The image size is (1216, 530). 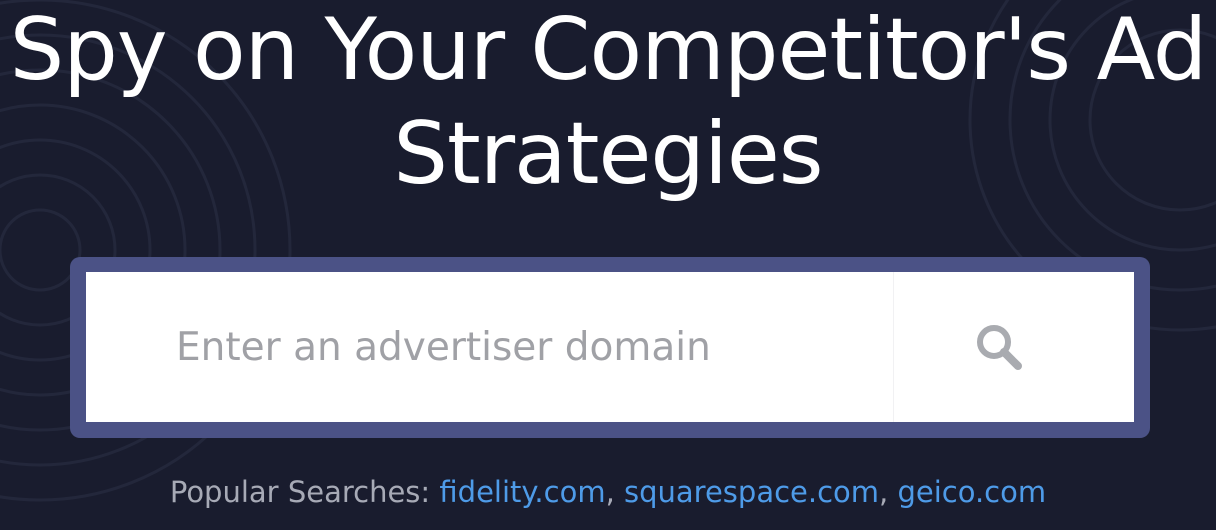 What do you see at coordinates (522, 492) in the screenshot?
I see `popular-link-fidelity: fidelity.com` at bounding box center [522, 492].